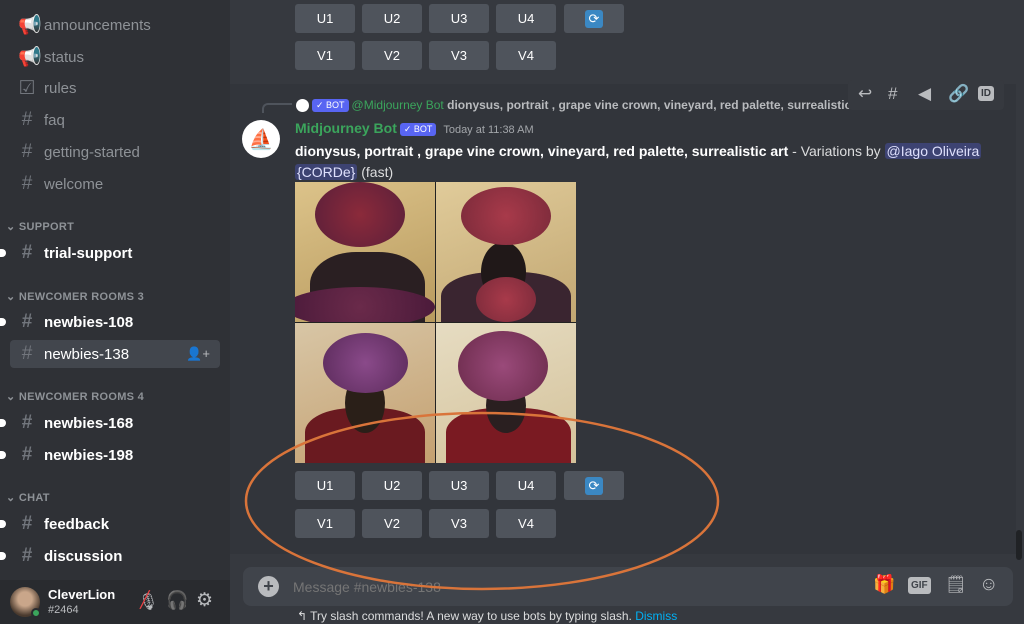  I want to click on reply-author: @Midjourney Bot, so click(397, 105).